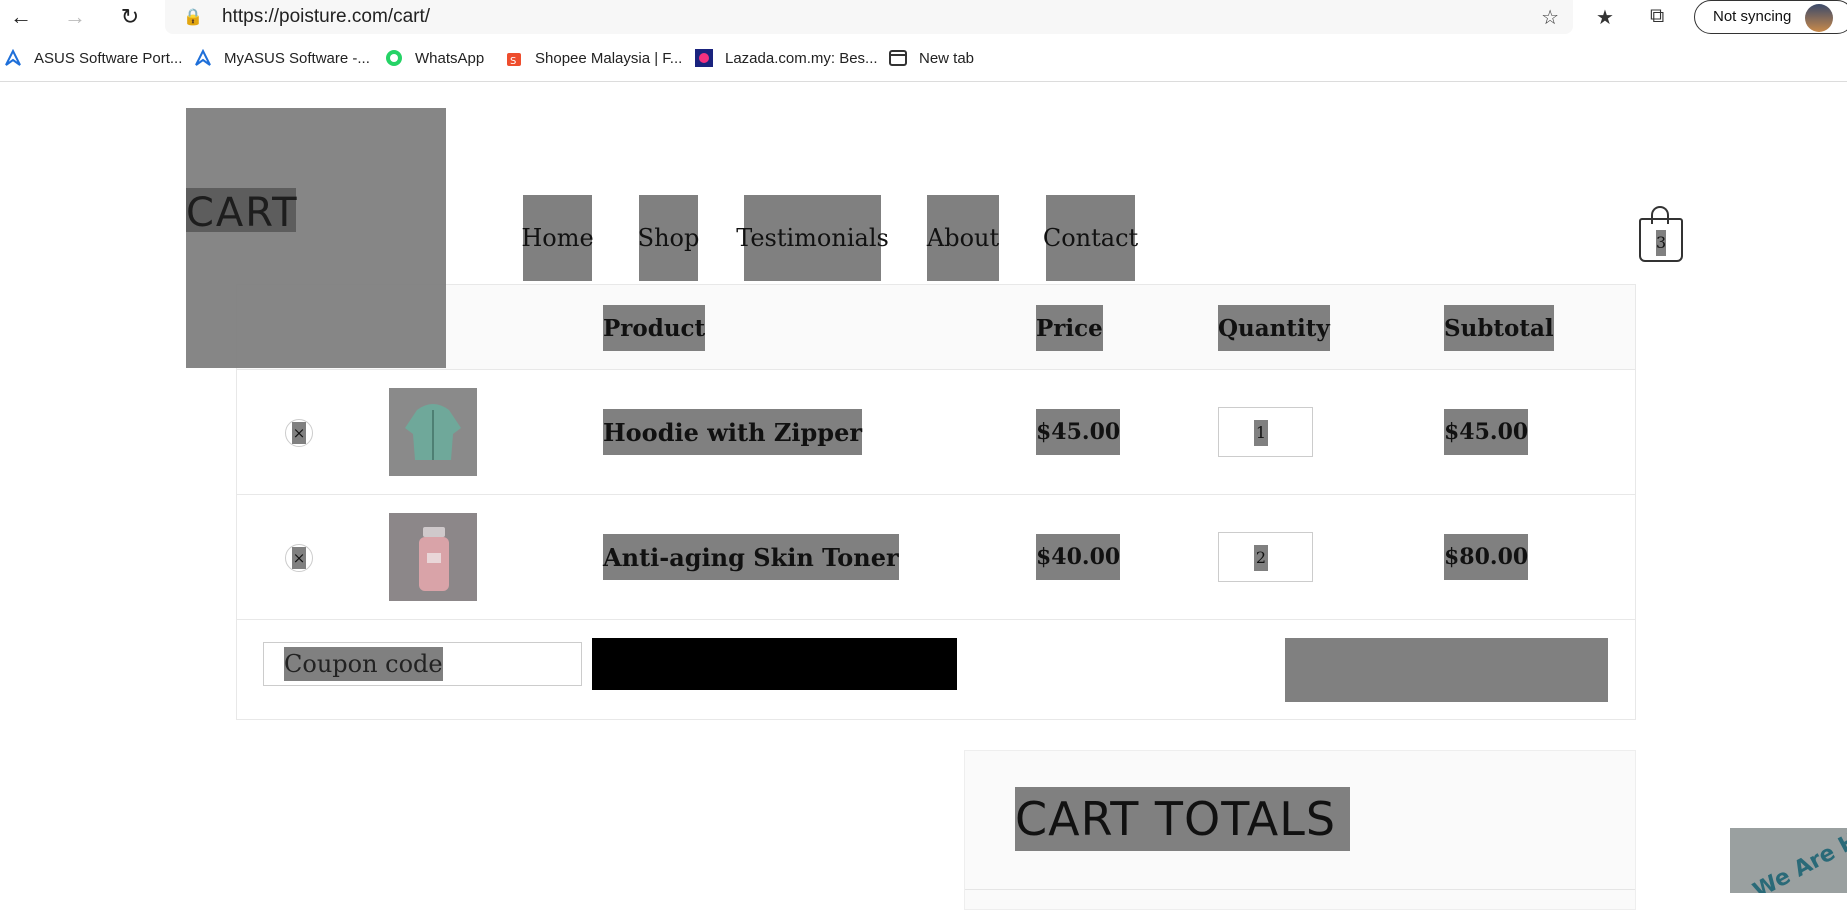 The width and height of the screenshot is (1847, 910). I want to click on toner-image, so click(433, 557).